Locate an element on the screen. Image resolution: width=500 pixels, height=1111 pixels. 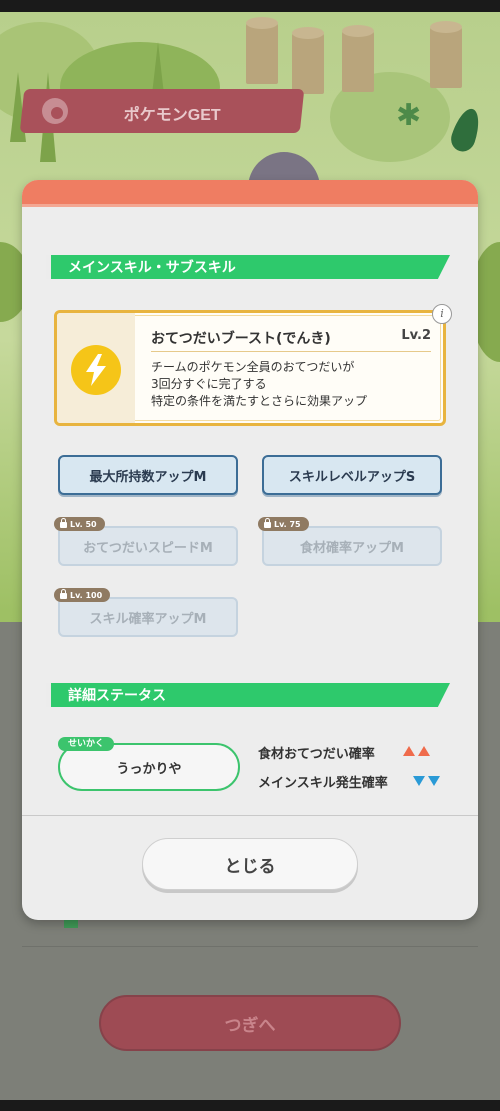
subskill-button-locked: 食材確率アップM is located at coordinates (352, 546).